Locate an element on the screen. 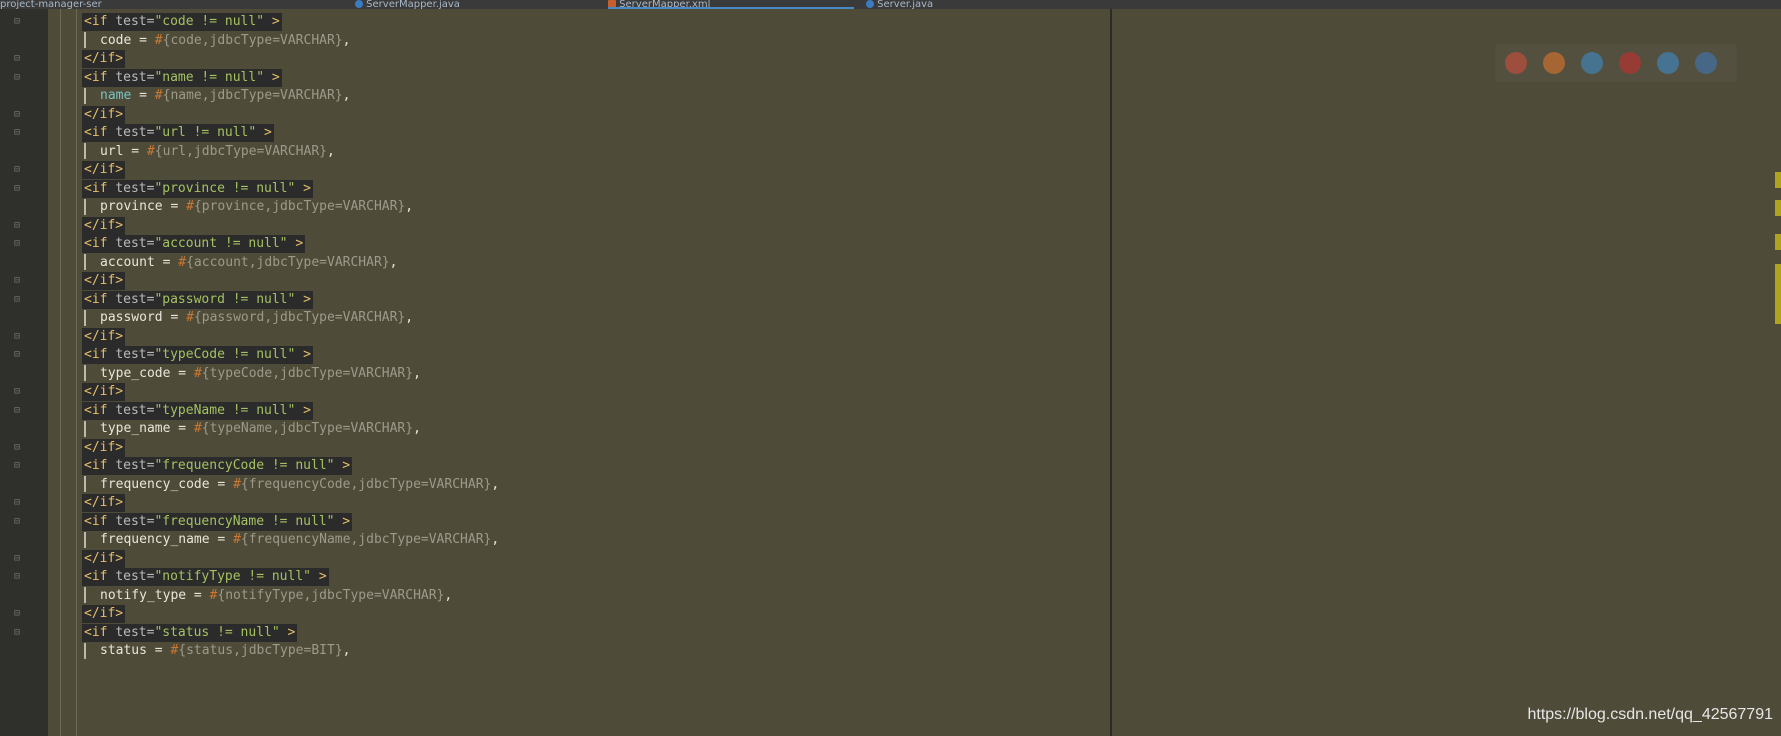  edge-icon is located at coordinates (1706, 63).